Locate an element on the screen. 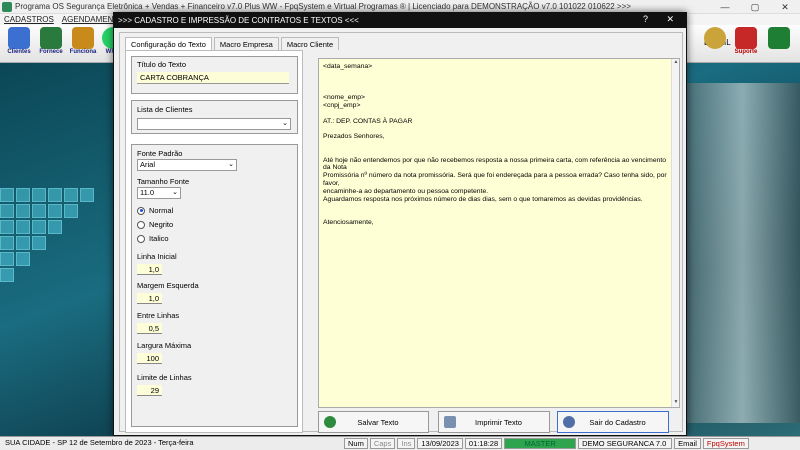 The height and width of the screenshot is (450, 800). coins-icon is located at coordinates (715, 38).